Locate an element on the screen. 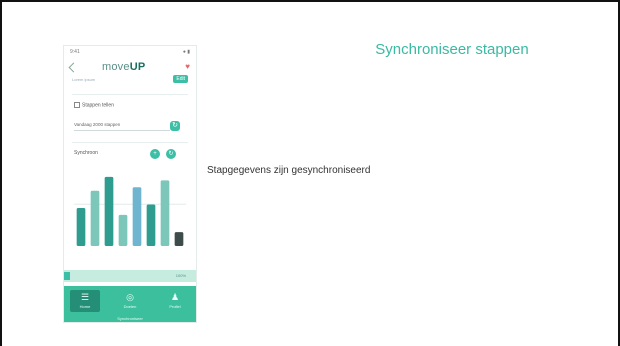 The width and height of the screenshot is (620, 346). app-subline: Lorem ipsum is located at coordinates (84, 79).